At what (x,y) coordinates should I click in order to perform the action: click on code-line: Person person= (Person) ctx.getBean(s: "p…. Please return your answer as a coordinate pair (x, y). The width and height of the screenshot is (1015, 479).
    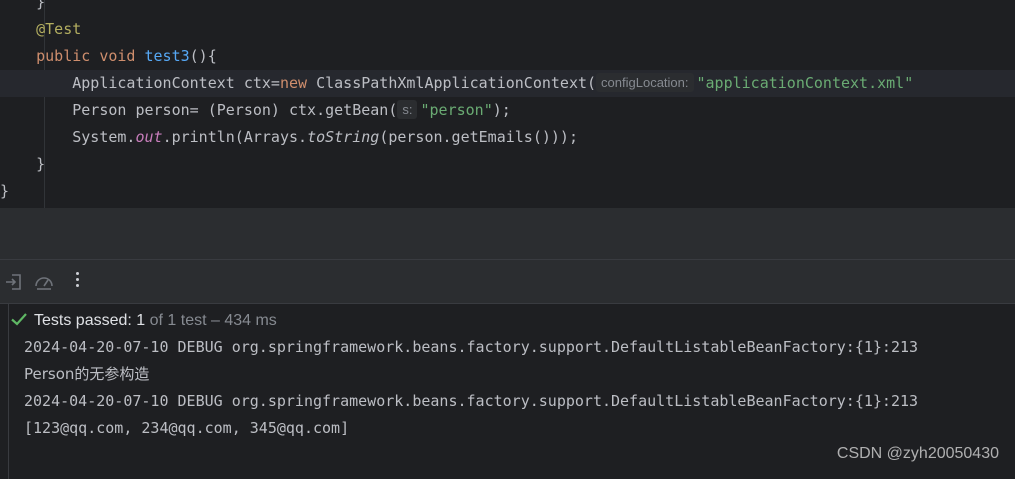
    Looking at the image, I should click on (507, 110).